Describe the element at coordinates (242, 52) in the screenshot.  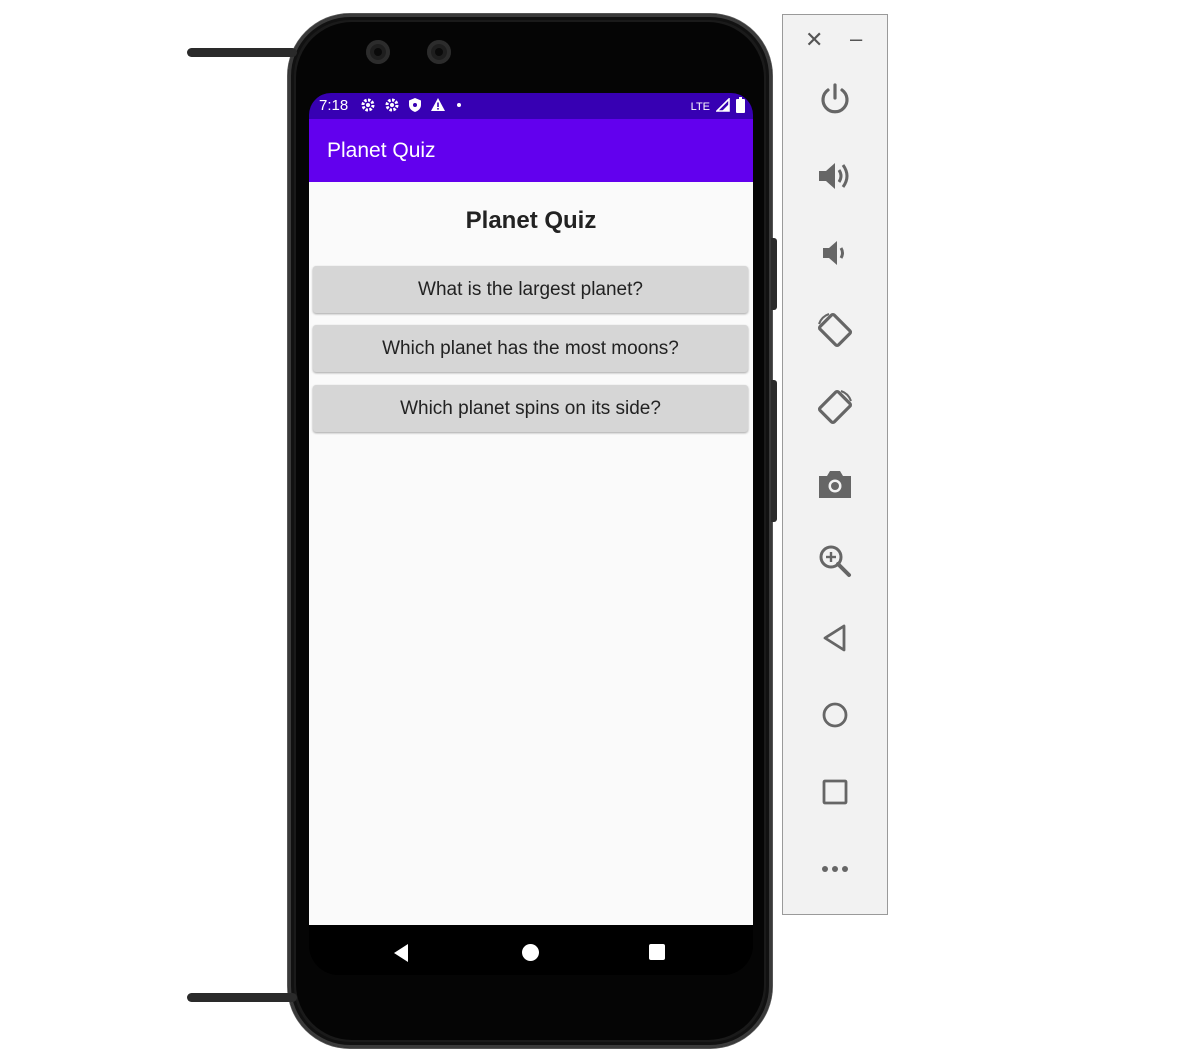
I see `top-speaker-grille` at that location.